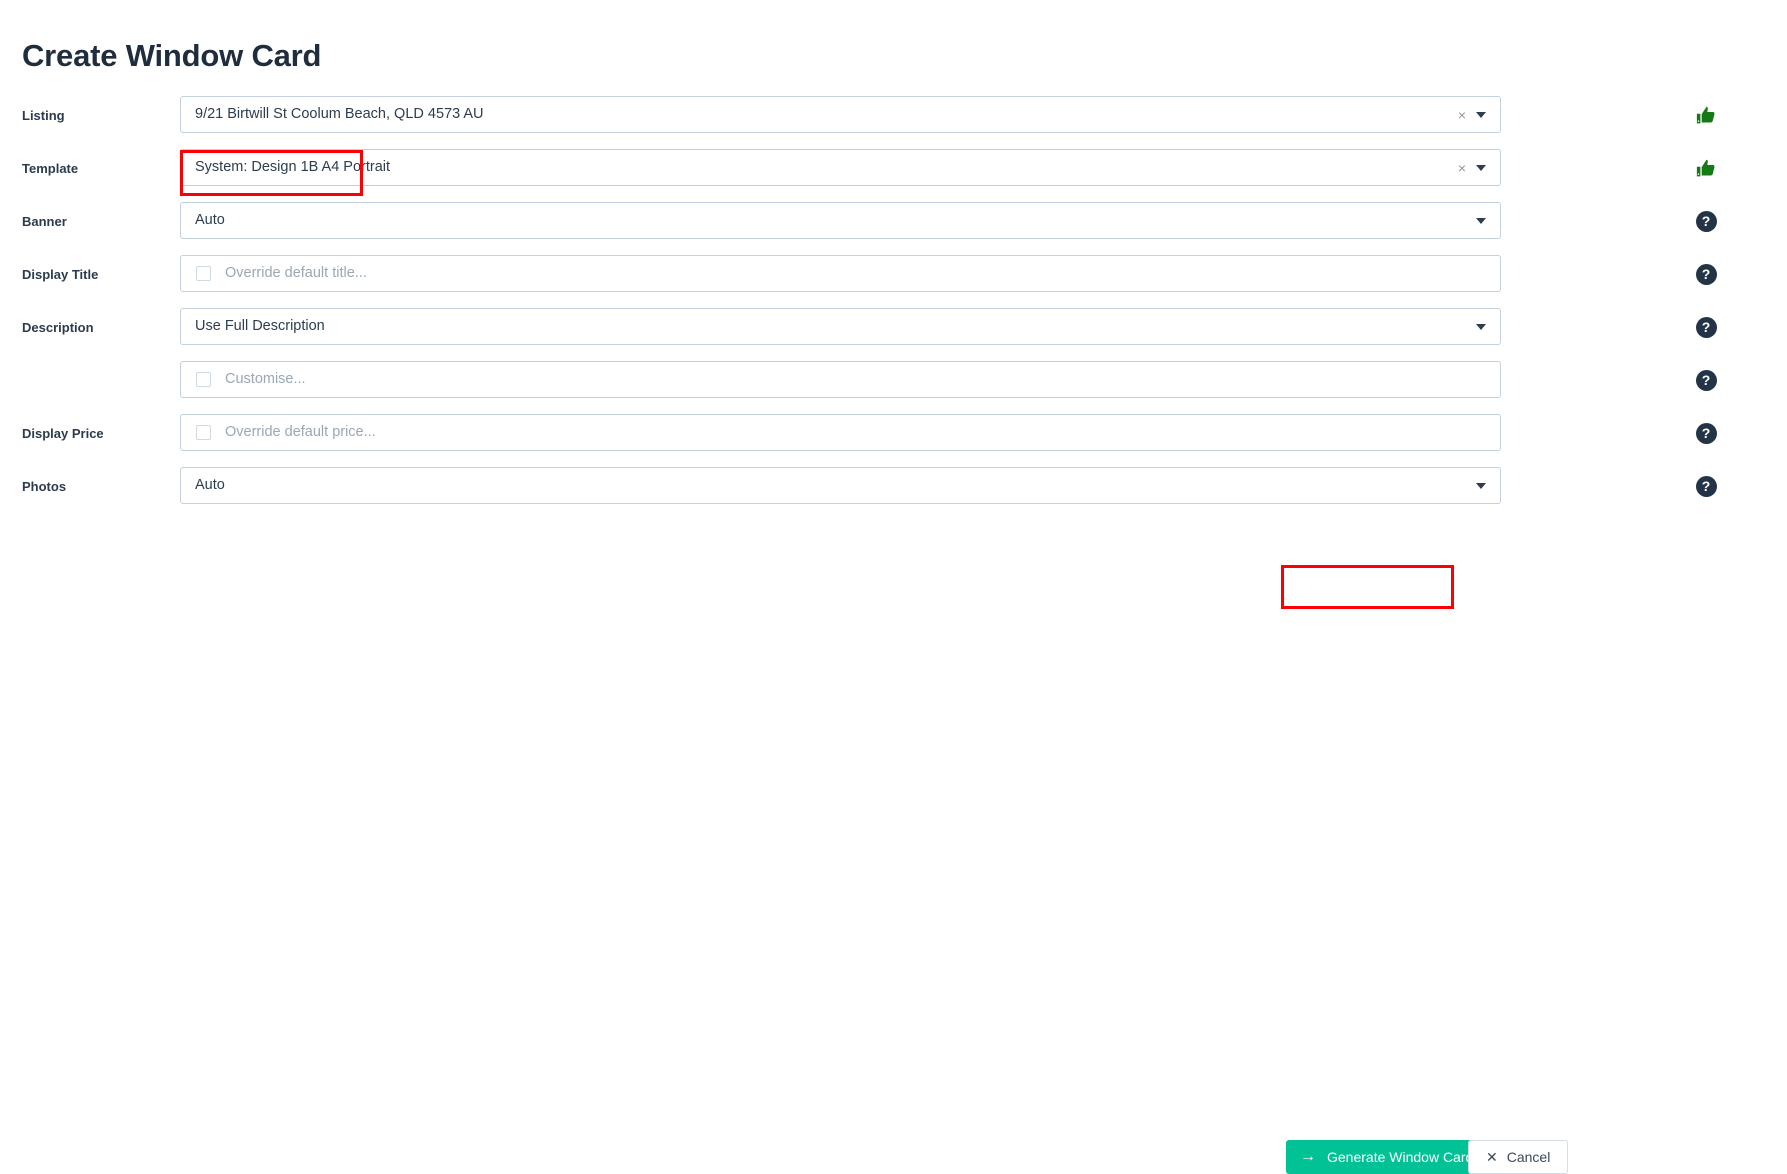  Describe the element at coordinates (60, 274) in the screenshot. I see `field-label: Display Title` at that location.